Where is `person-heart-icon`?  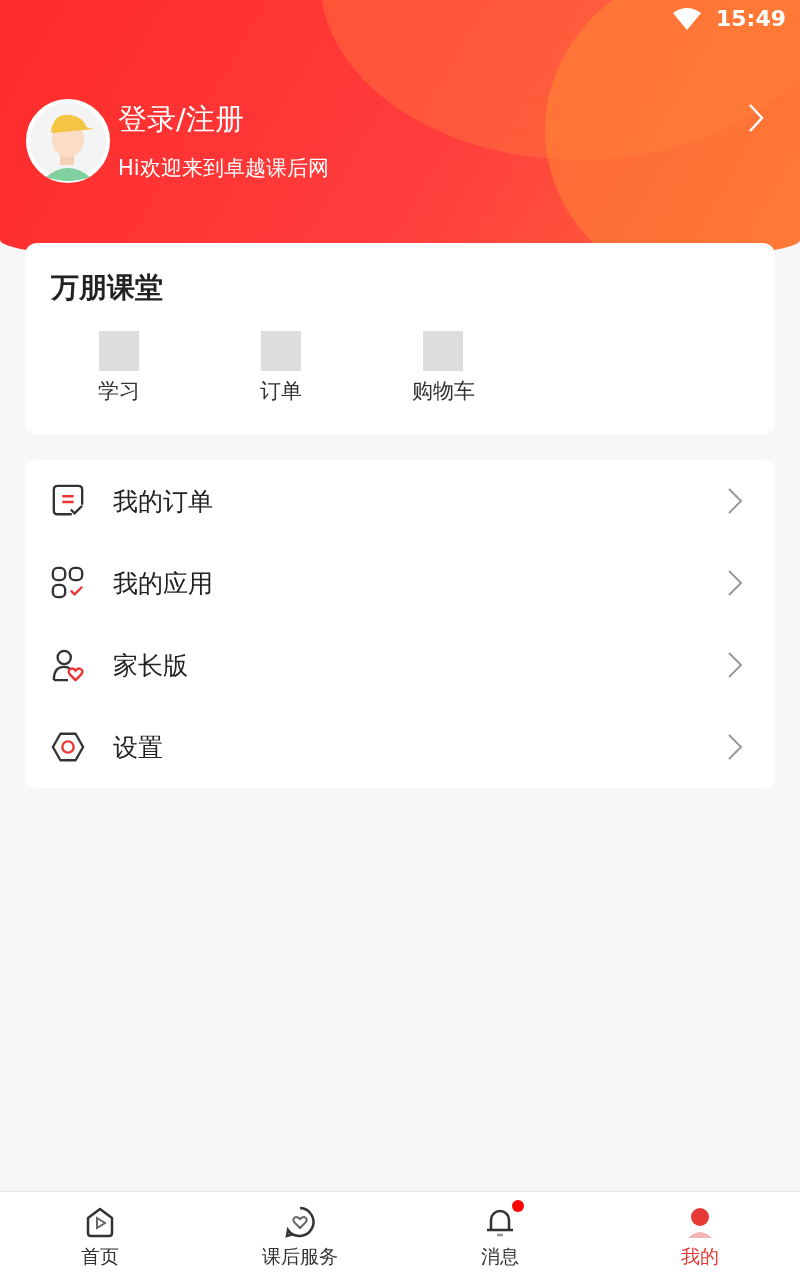 person-heart-icon is located at coordinates (68, 665).